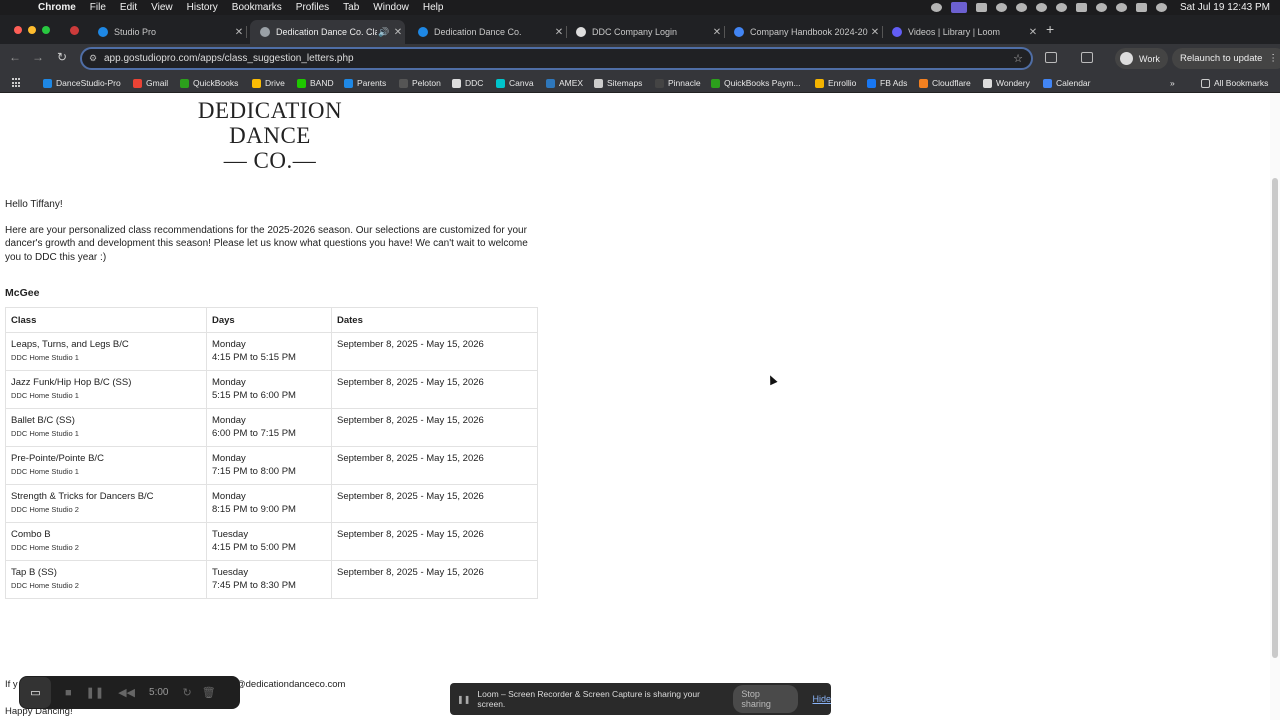  Describe the element at coordinates (1021, 7) in the screenshot. I see `cloud-icon` at that location.